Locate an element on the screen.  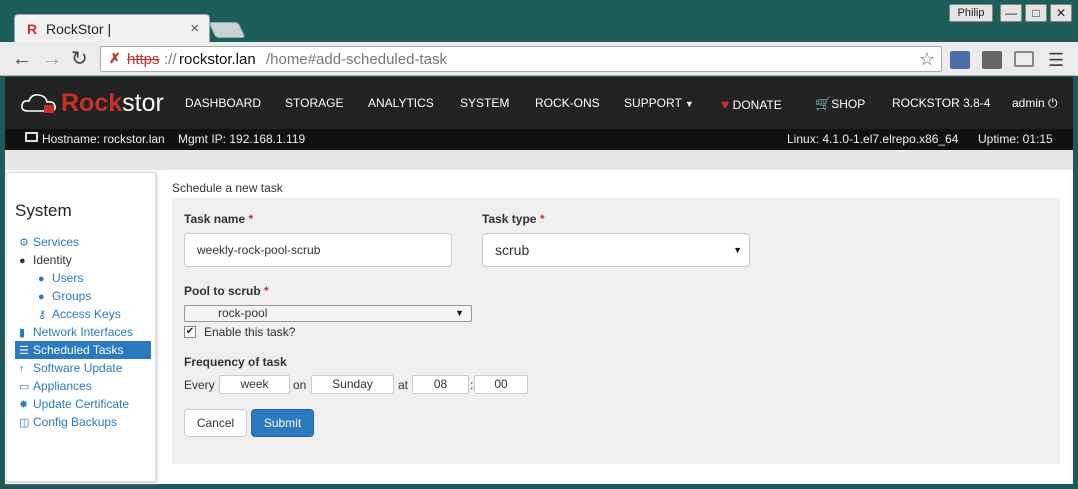
sidebar-item-users: ● Users is located at coordinates (60, 278).